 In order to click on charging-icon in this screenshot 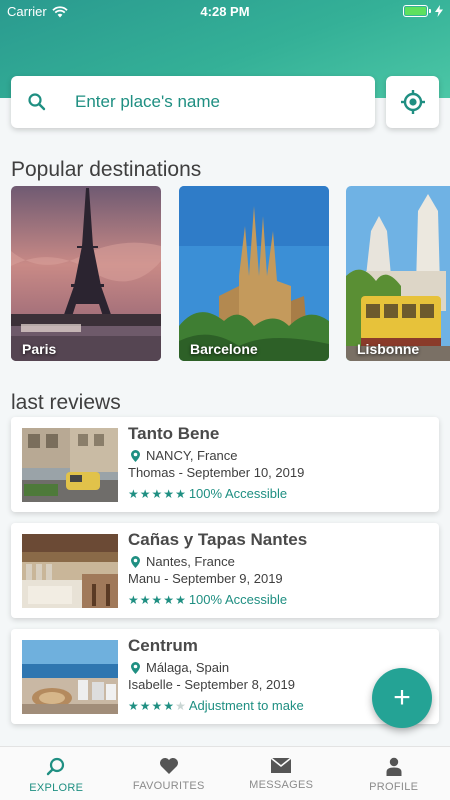, I will do `click(439, 11)`.